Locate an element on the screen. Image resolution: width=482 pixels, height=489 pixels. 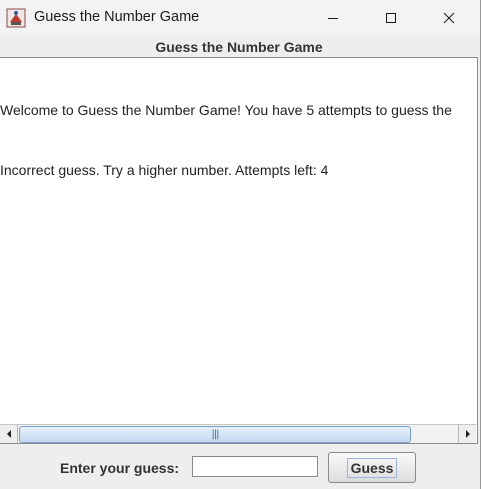
arrow-right-icon is located at coordinates (467, 434).